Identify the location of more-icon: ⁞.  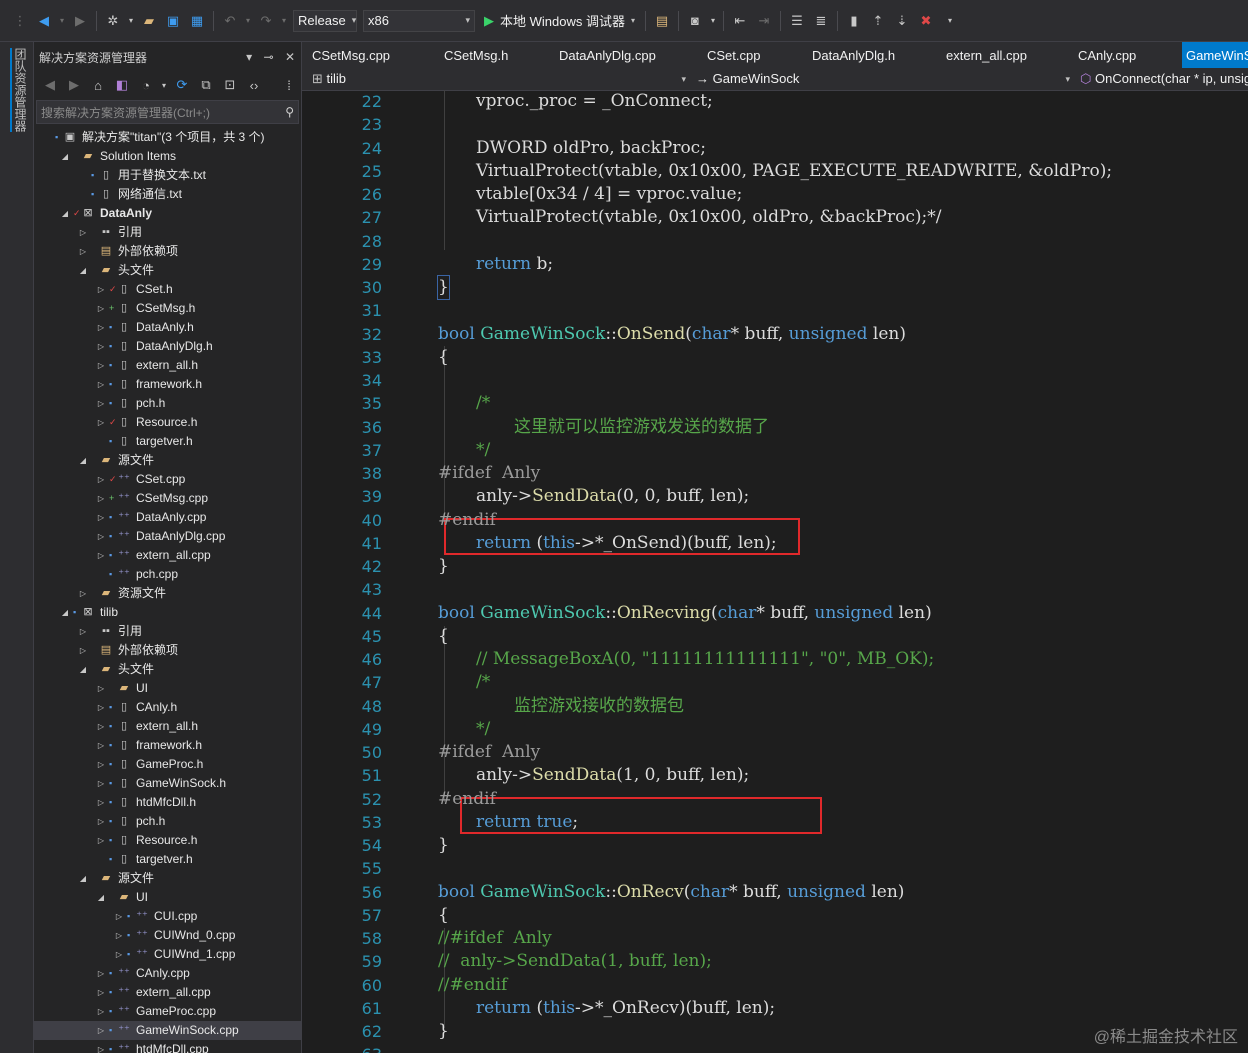
(289, 85).